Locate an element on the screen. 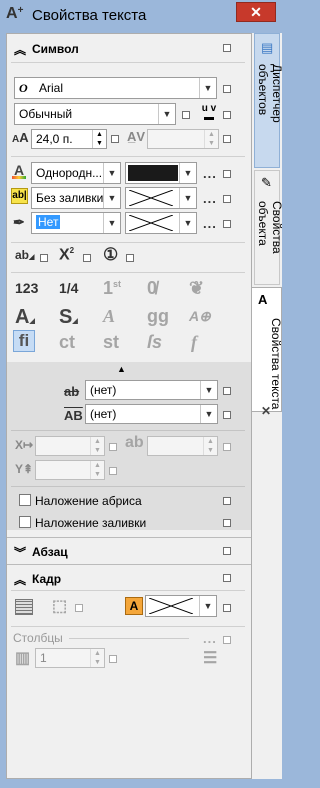 The height and width of the screenshot is (788, 320). standard-ligatures-button: fi is located at coordinates (24, 341).